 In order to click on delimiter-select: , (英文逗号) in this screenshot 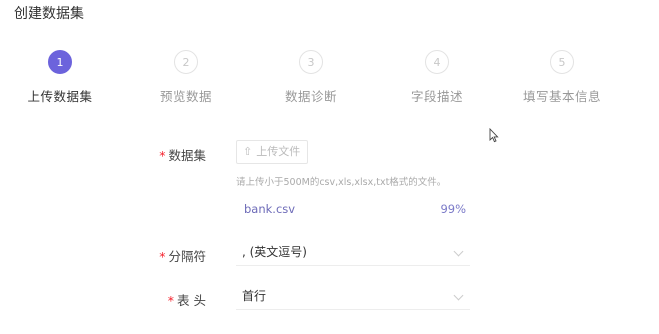, I will do `click(353, 253)`.